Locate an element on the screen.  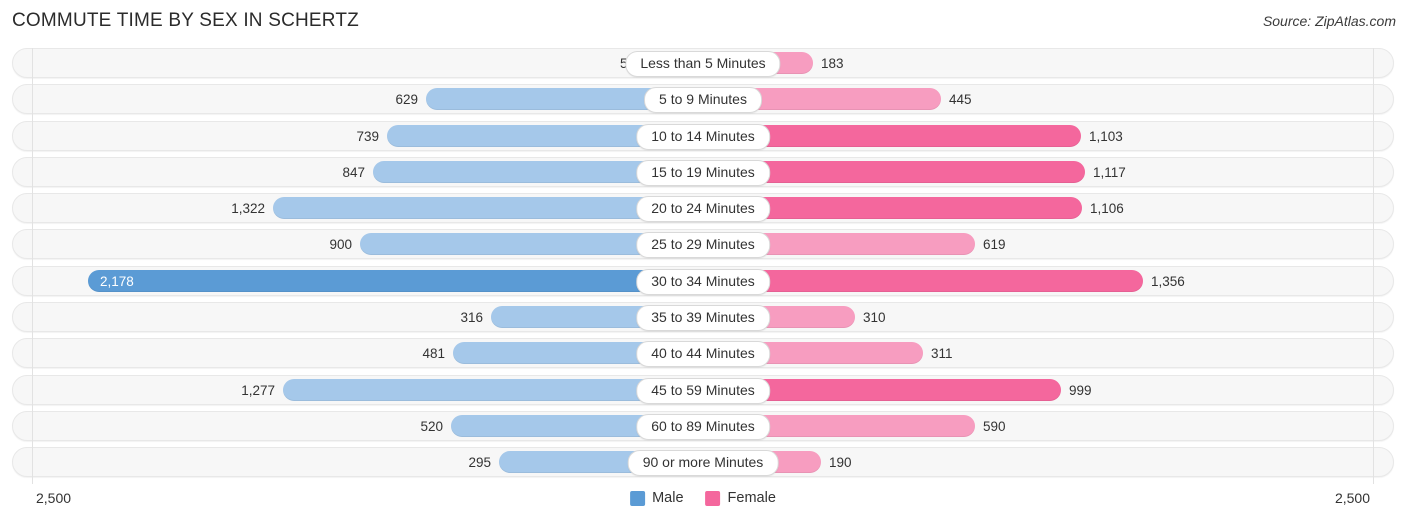
table-row: 900 619 25 to 29 Minutes is located at coordinates (703, 244).